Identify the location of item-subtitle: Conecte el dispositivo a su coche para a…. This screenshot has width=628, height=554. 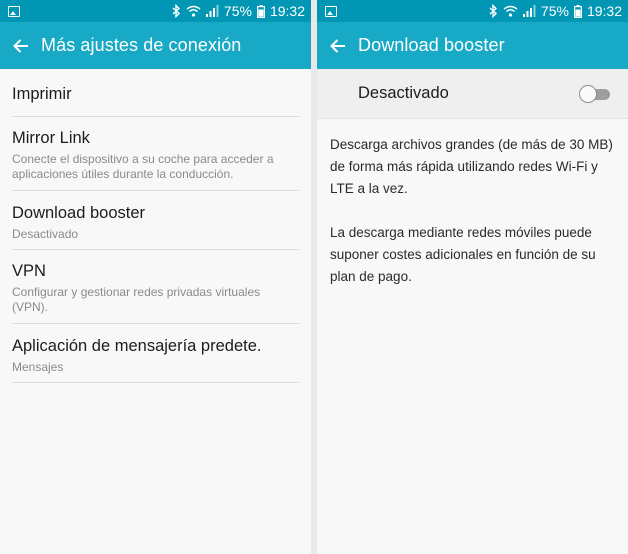
(143, 166).